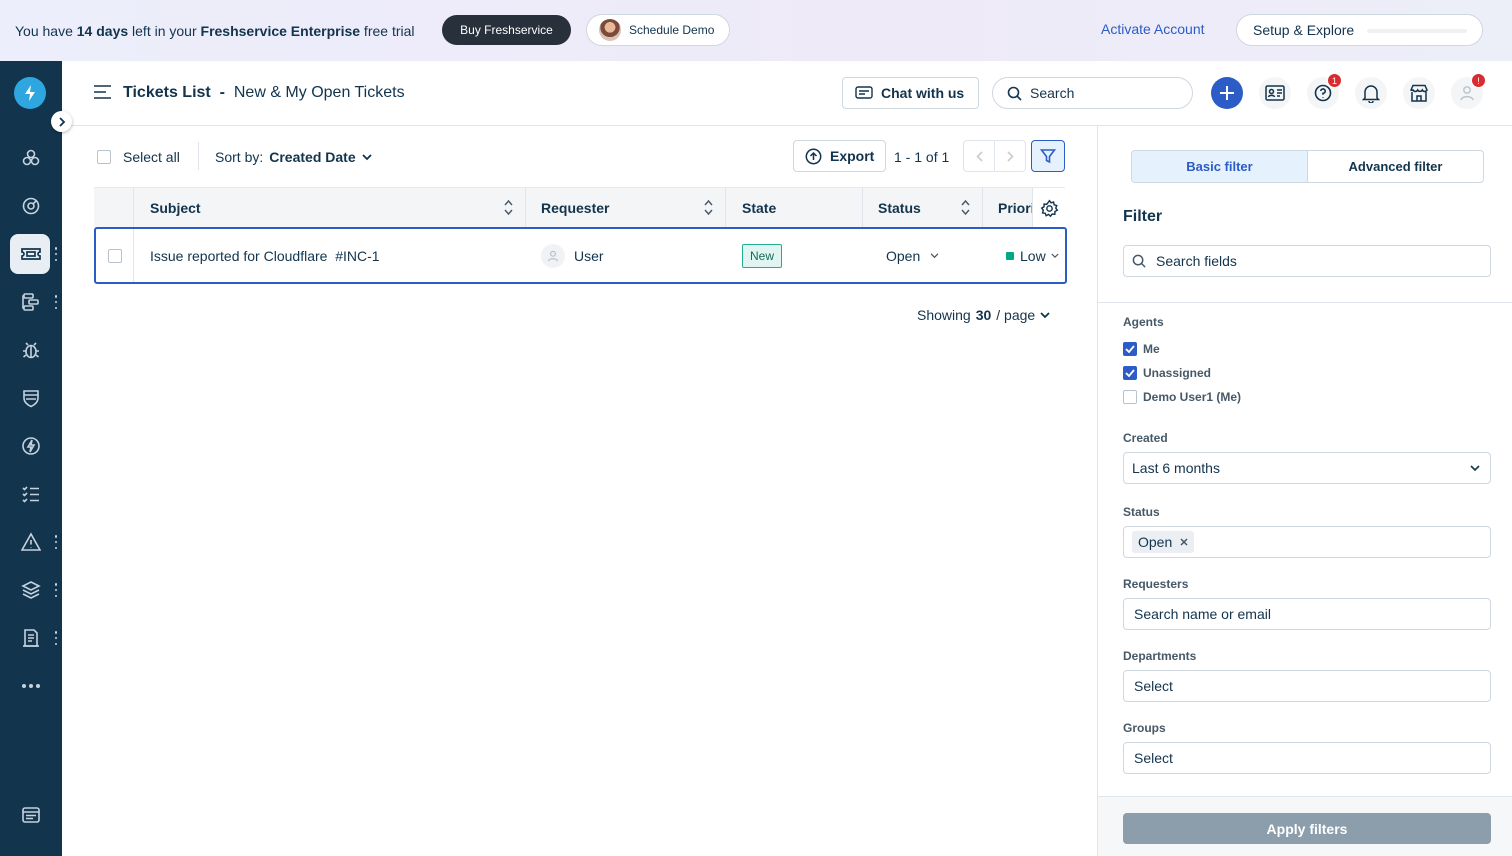 The width and height of the screenshot is (1512, 856). What do you see at coordinates (1130, 349) in the screenshot?
I see `agent-me-checkbox` at bounding box center [1130, 349].